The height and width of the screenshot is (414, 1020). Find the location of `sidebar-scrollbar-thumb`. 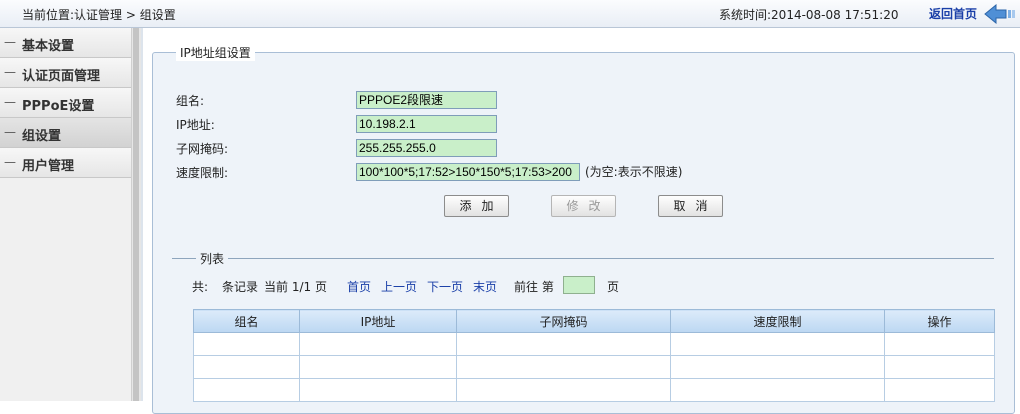

sidebar-scrollbar-thumb is located at coordinates (136, 214).